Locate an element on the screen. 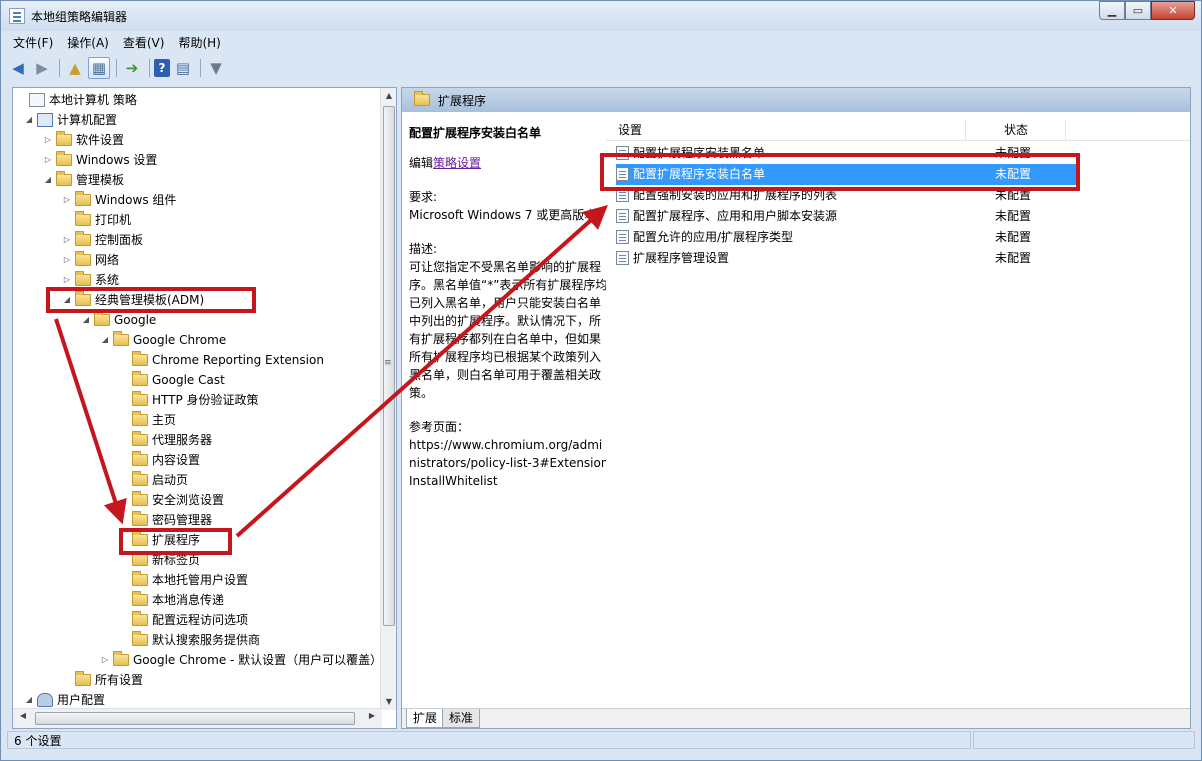  maximize-button: ▭ is located at coordinates (1138, 10).